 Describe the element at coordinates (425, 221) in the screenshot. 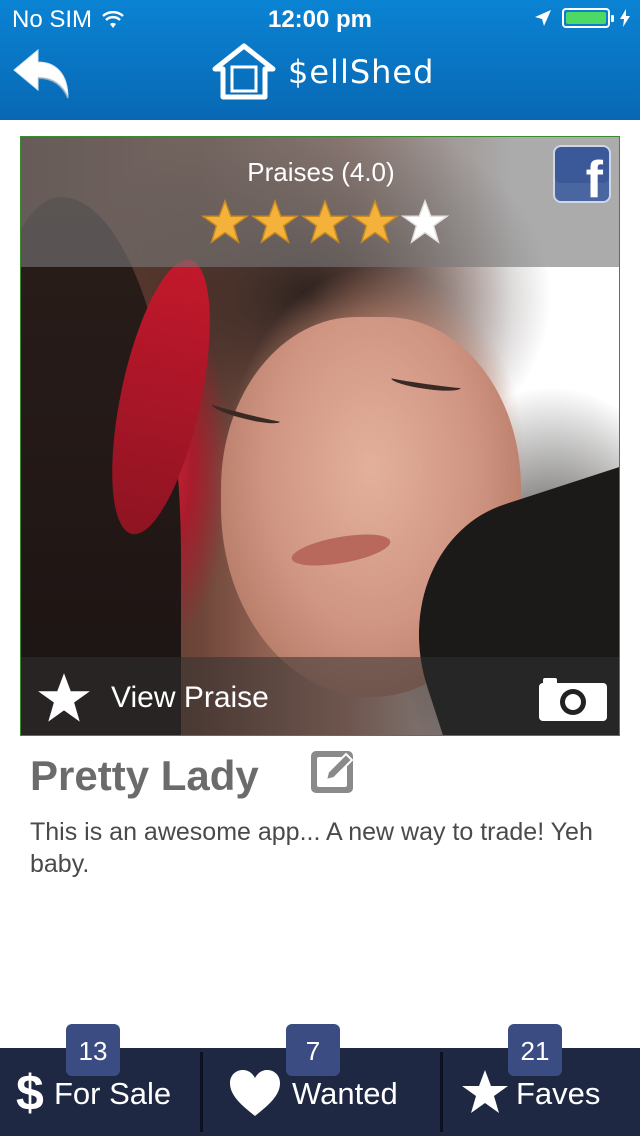

I see `star-empty-icon` at that location.